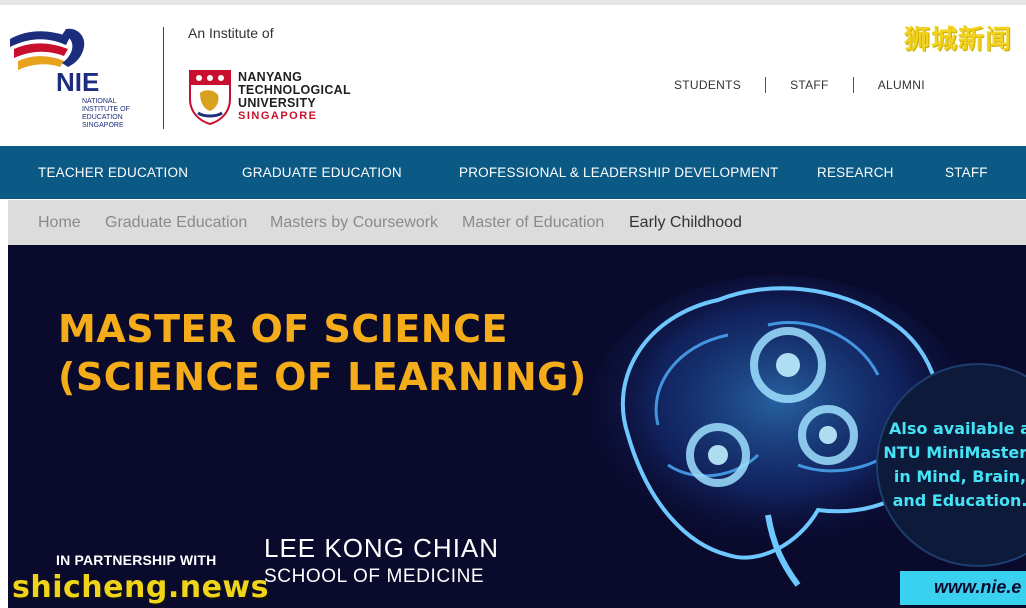 The image size is (1026, 608). Describe the element at coordinates (106, 109) in the screenshot. I see `svg-text: INSTITUTE OF` at that location.